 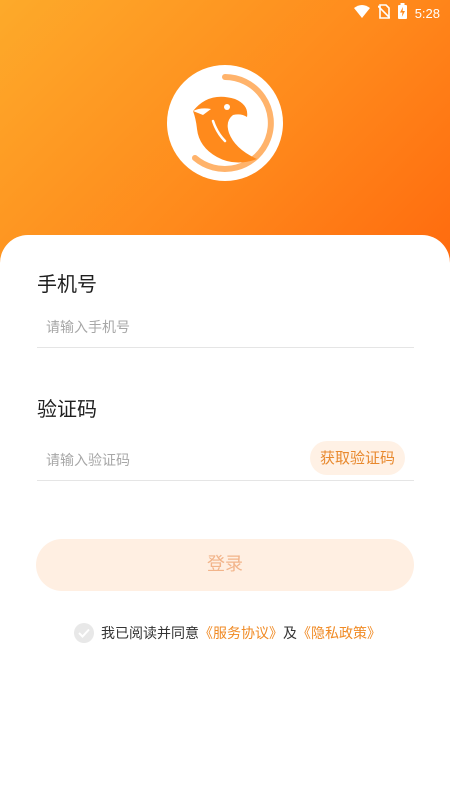 I want to click on wifi-icon, so click(x=361, y=13).